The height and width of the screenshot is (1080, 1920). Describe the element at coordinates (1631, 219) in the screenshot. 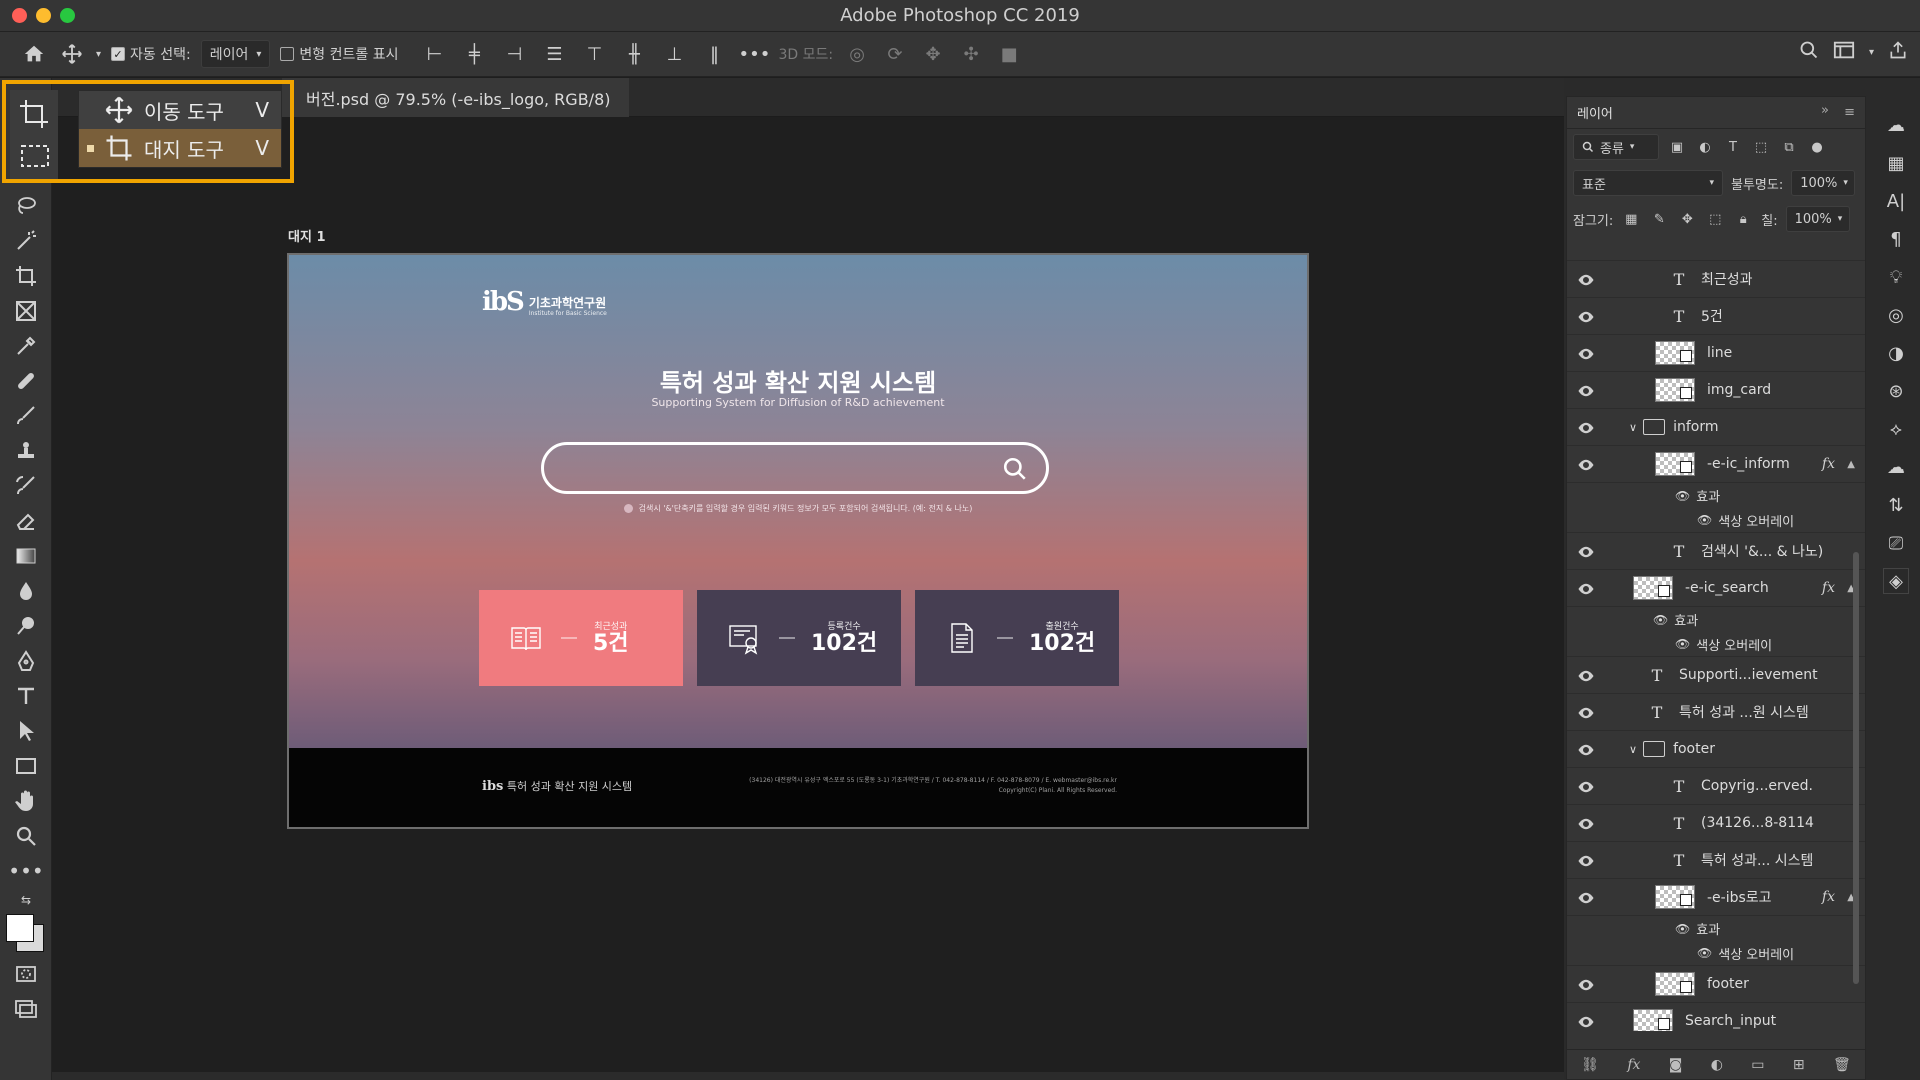

I see `lock-transparency-icon: ▦` at that location.